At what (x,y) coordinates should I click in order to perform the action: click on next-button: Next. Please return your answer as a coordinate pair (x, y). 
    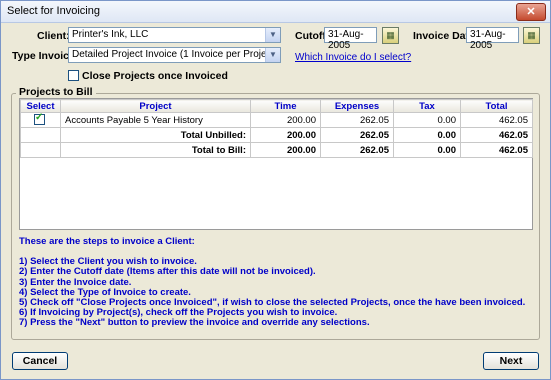
    Looking at the image, I should click on (511, 361).